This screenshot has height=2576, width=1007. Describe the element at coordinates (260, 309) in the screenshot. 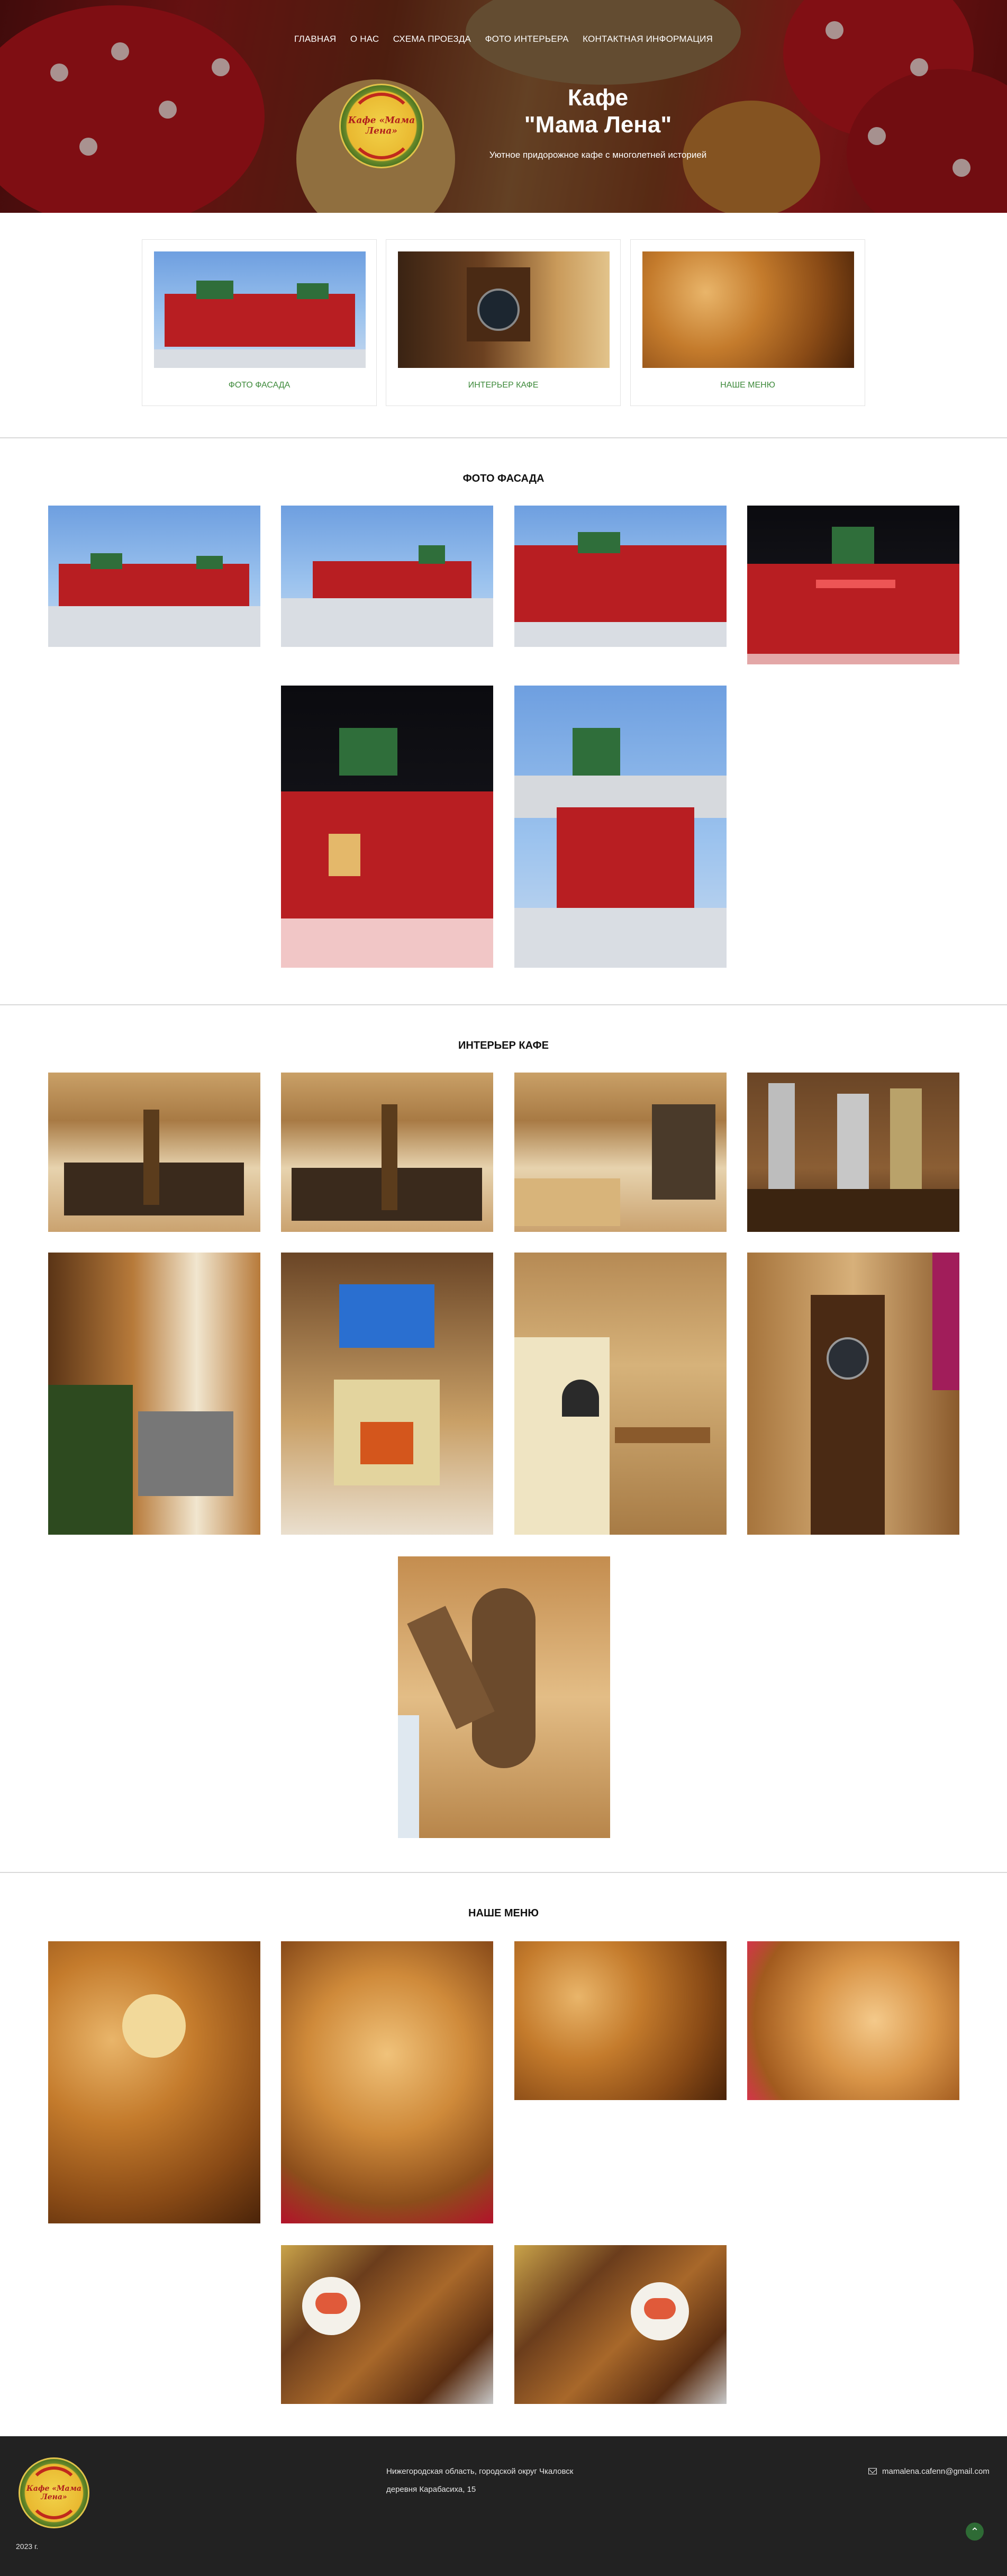

I see `card-facade-image` at that location.